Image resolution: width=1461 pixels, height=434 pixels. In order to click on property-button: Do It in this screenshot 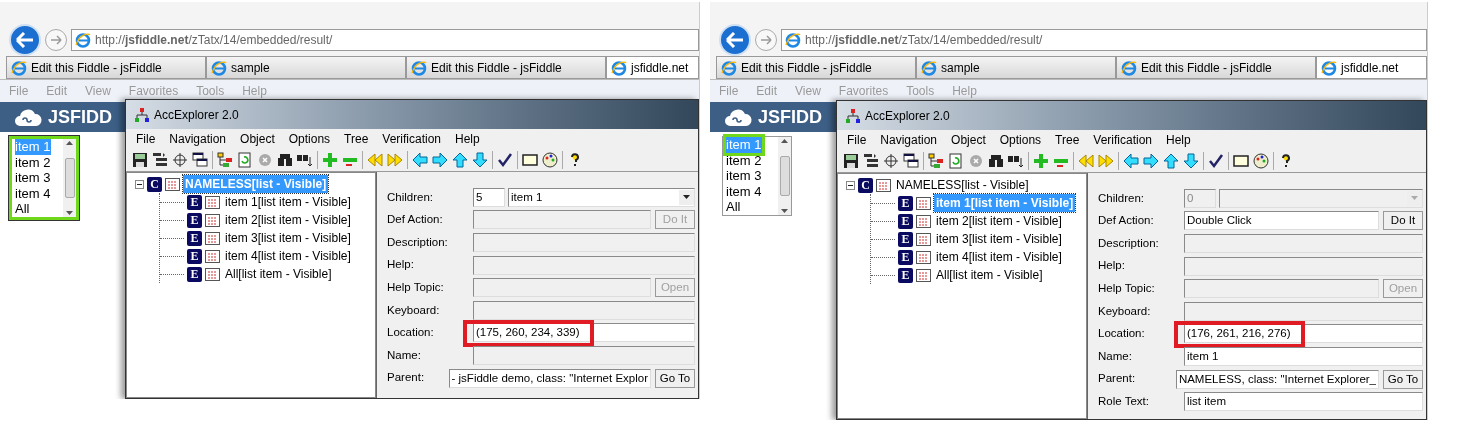, I will do `click(1403, 221)`.